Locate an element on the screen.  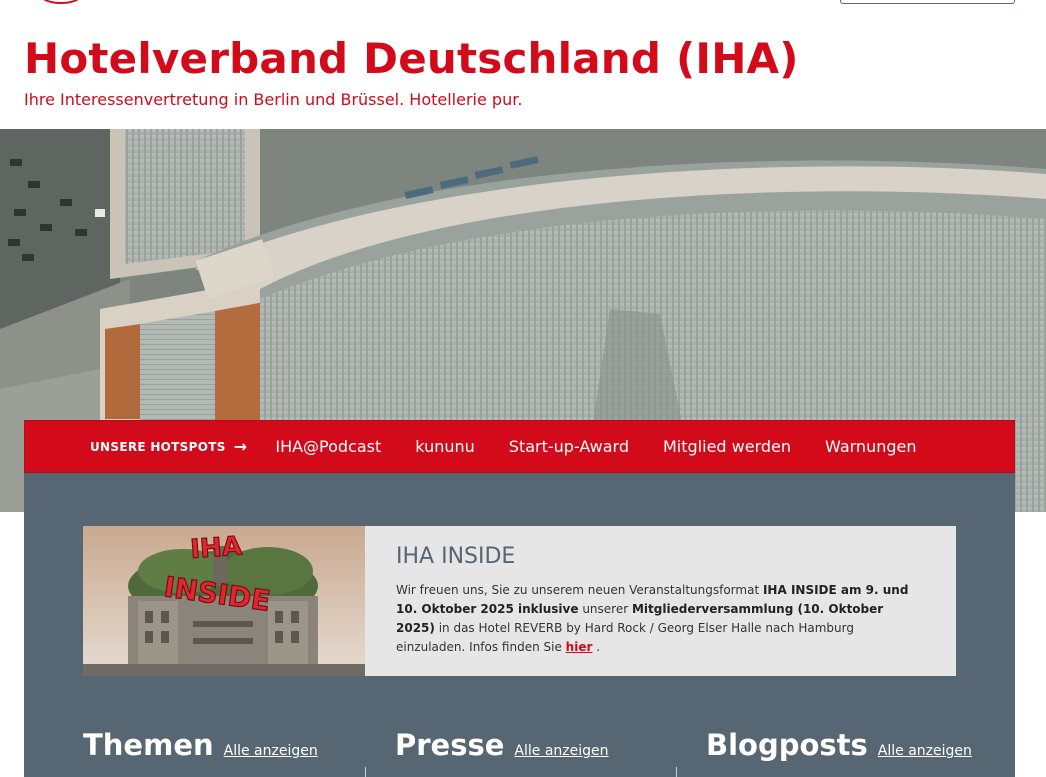
site-title: Hotelverband Deutschland (IHA) is located at coordinates (411, 58).